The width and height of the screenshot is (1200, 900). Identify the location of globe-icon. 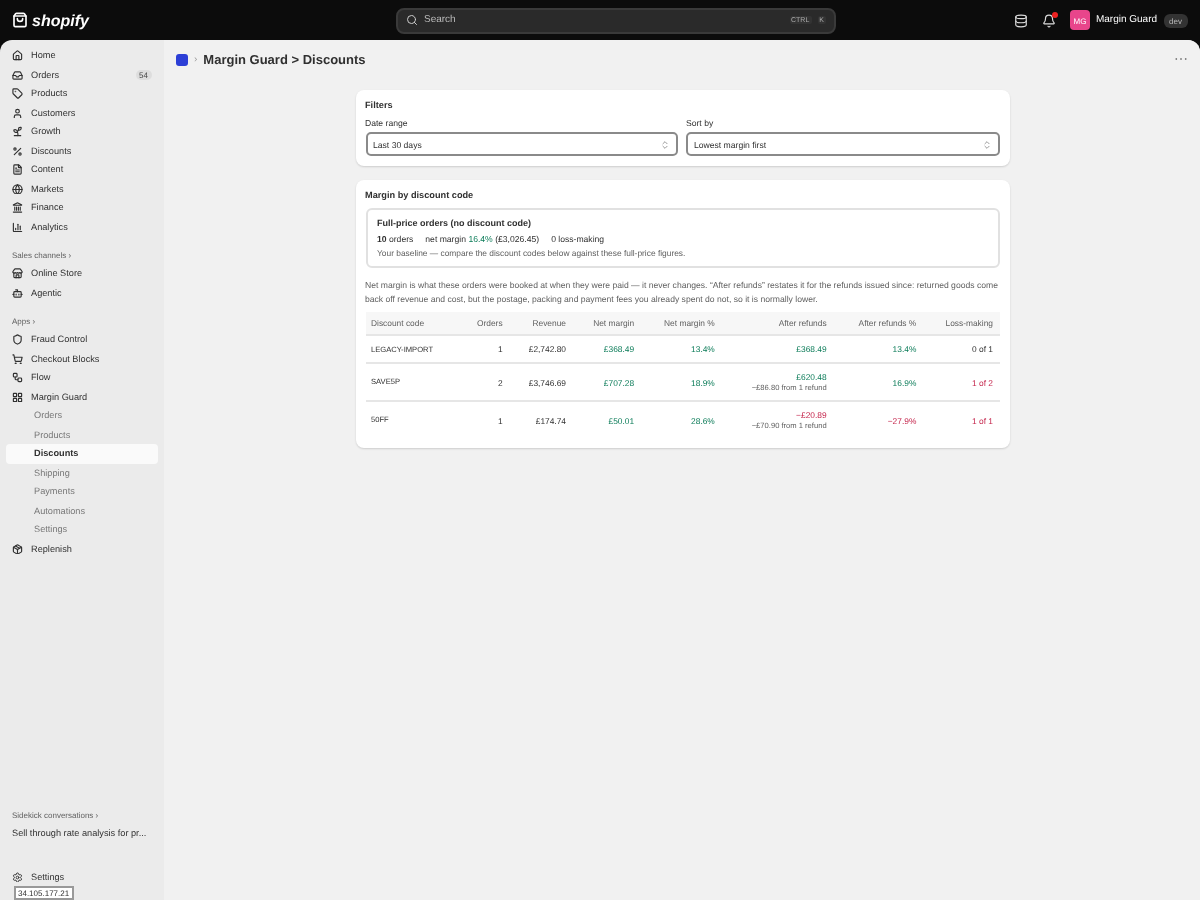
(17, 188).